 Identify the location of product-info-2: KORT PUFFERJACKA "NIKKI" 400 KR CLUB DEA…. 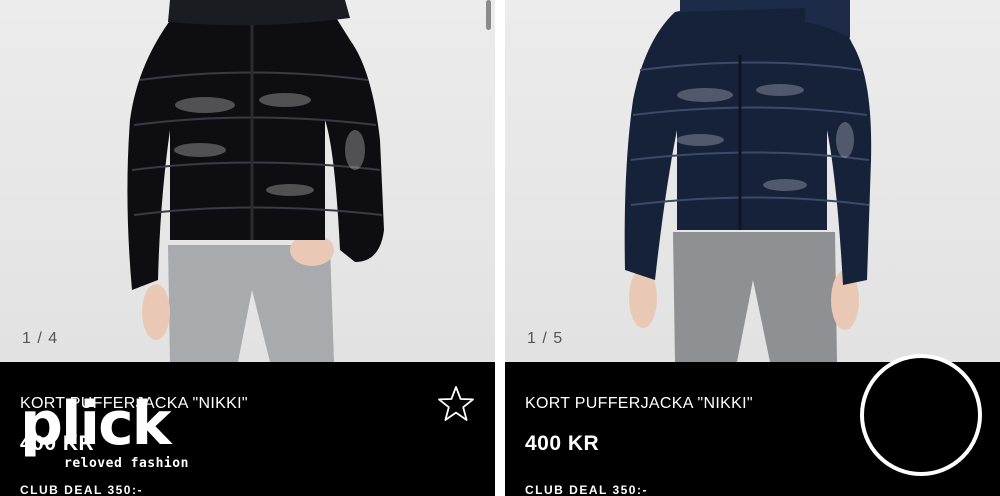
(752, 425).